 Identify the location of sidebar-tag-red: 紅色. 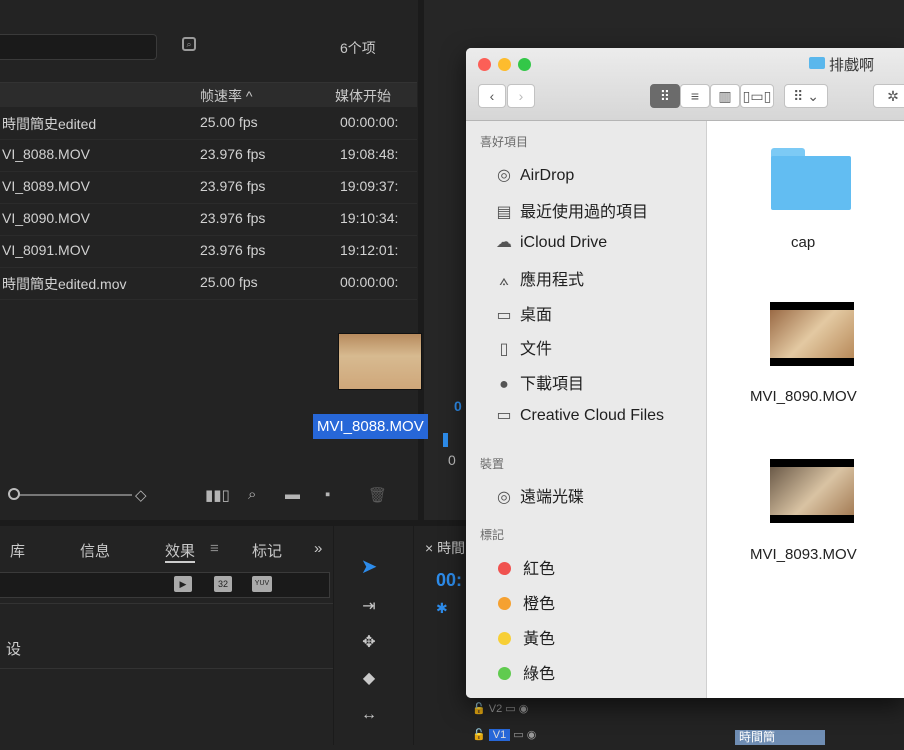
(524, 567).